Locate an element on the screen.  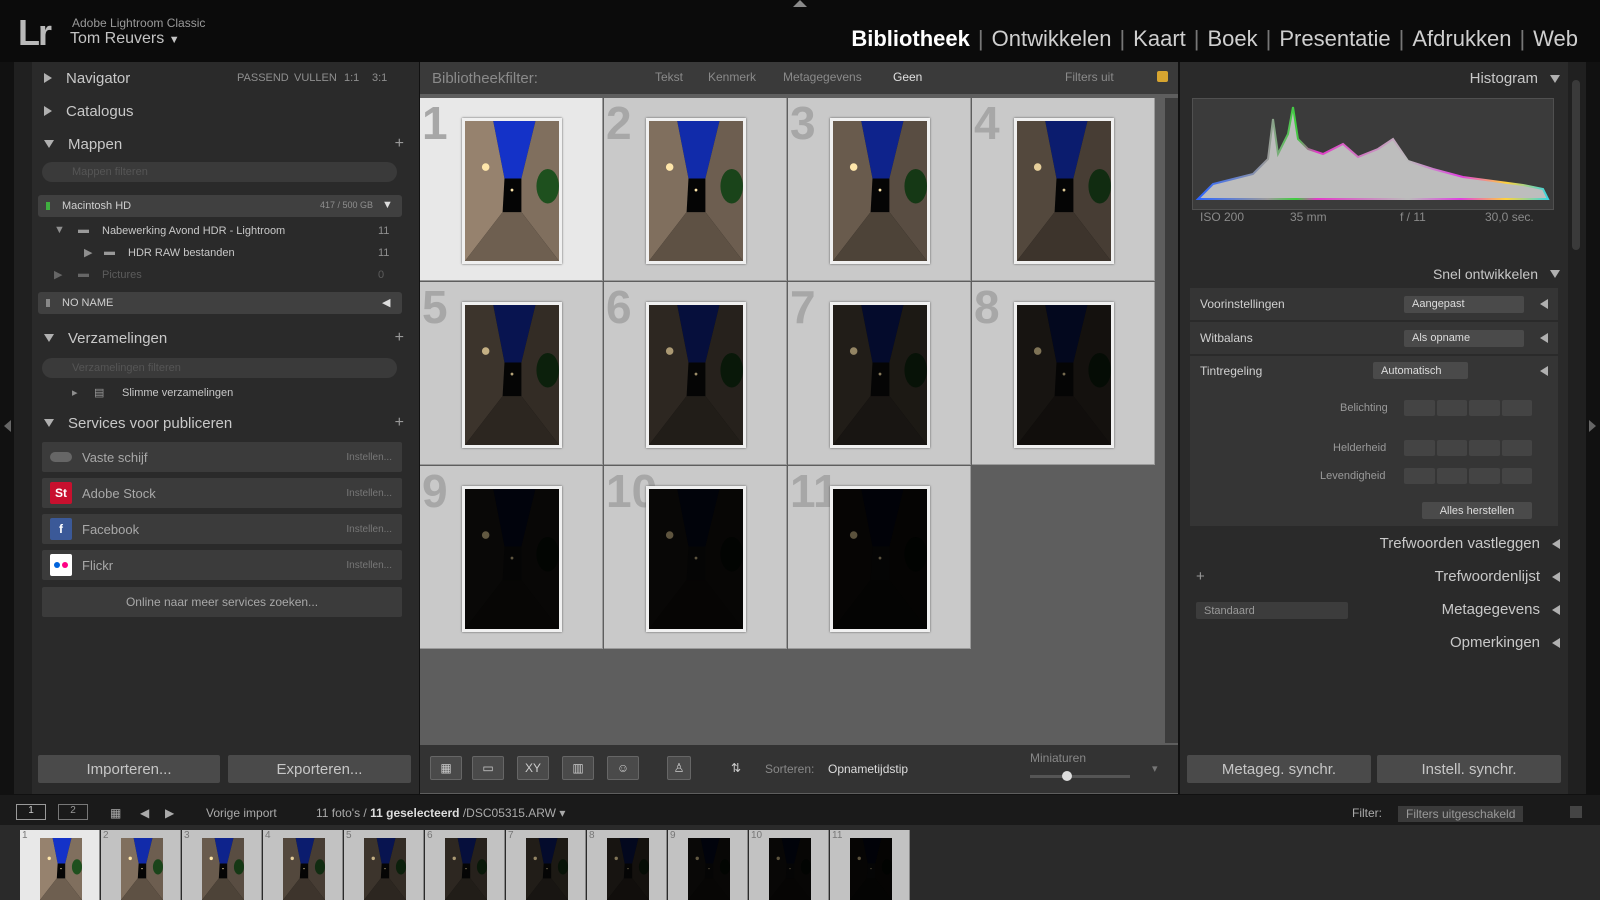
module-kaart: Kaart is located at coordinates (1159, 39).